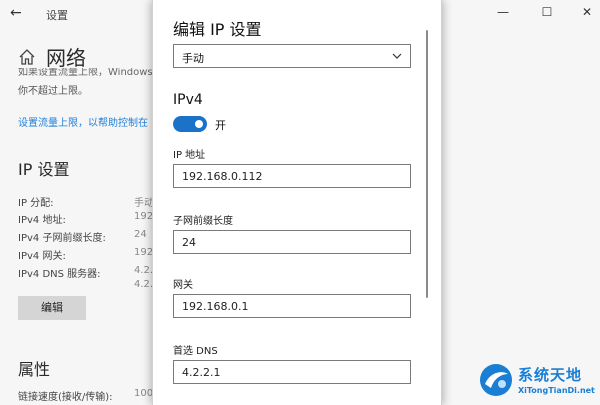 Image resolution: width=600 pixels, height=405 pixels. Describe the element at coordinates (292, 306) in the screenshot. I see `gateway-input: 192.168.0.1` at that location.